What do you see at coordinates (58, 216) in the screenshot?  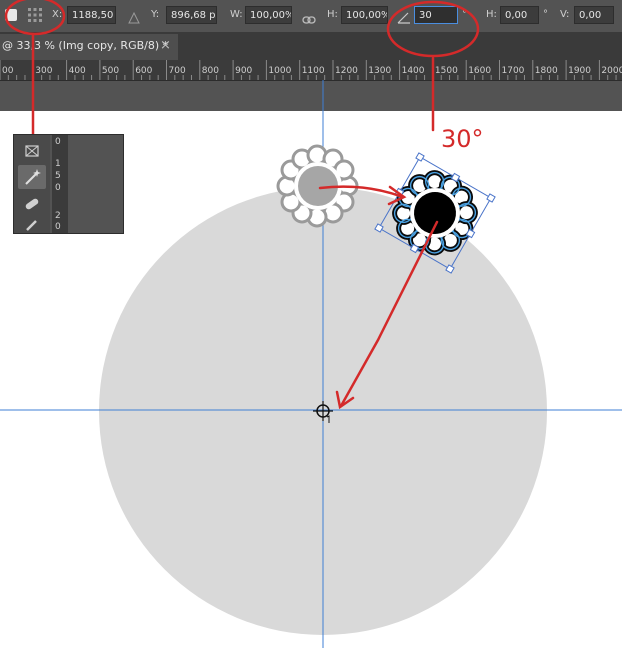 I see `vertical-ruler-label: 2` at bounding box center [58, 216].